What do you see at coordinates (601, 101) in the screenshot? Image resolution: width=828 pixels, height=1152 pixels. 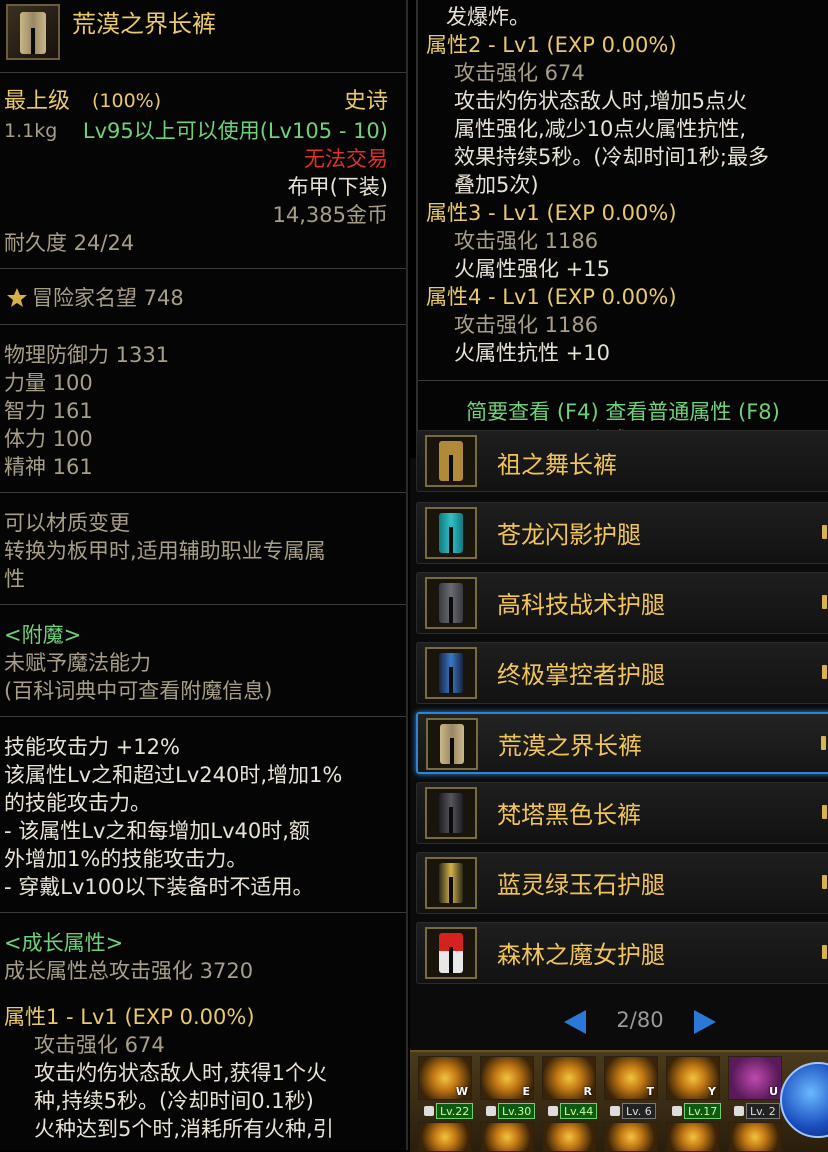 I see `attr2-desc: 攻击灼伤状态敌人时,增加5点火` at bounding box center [601, 101].